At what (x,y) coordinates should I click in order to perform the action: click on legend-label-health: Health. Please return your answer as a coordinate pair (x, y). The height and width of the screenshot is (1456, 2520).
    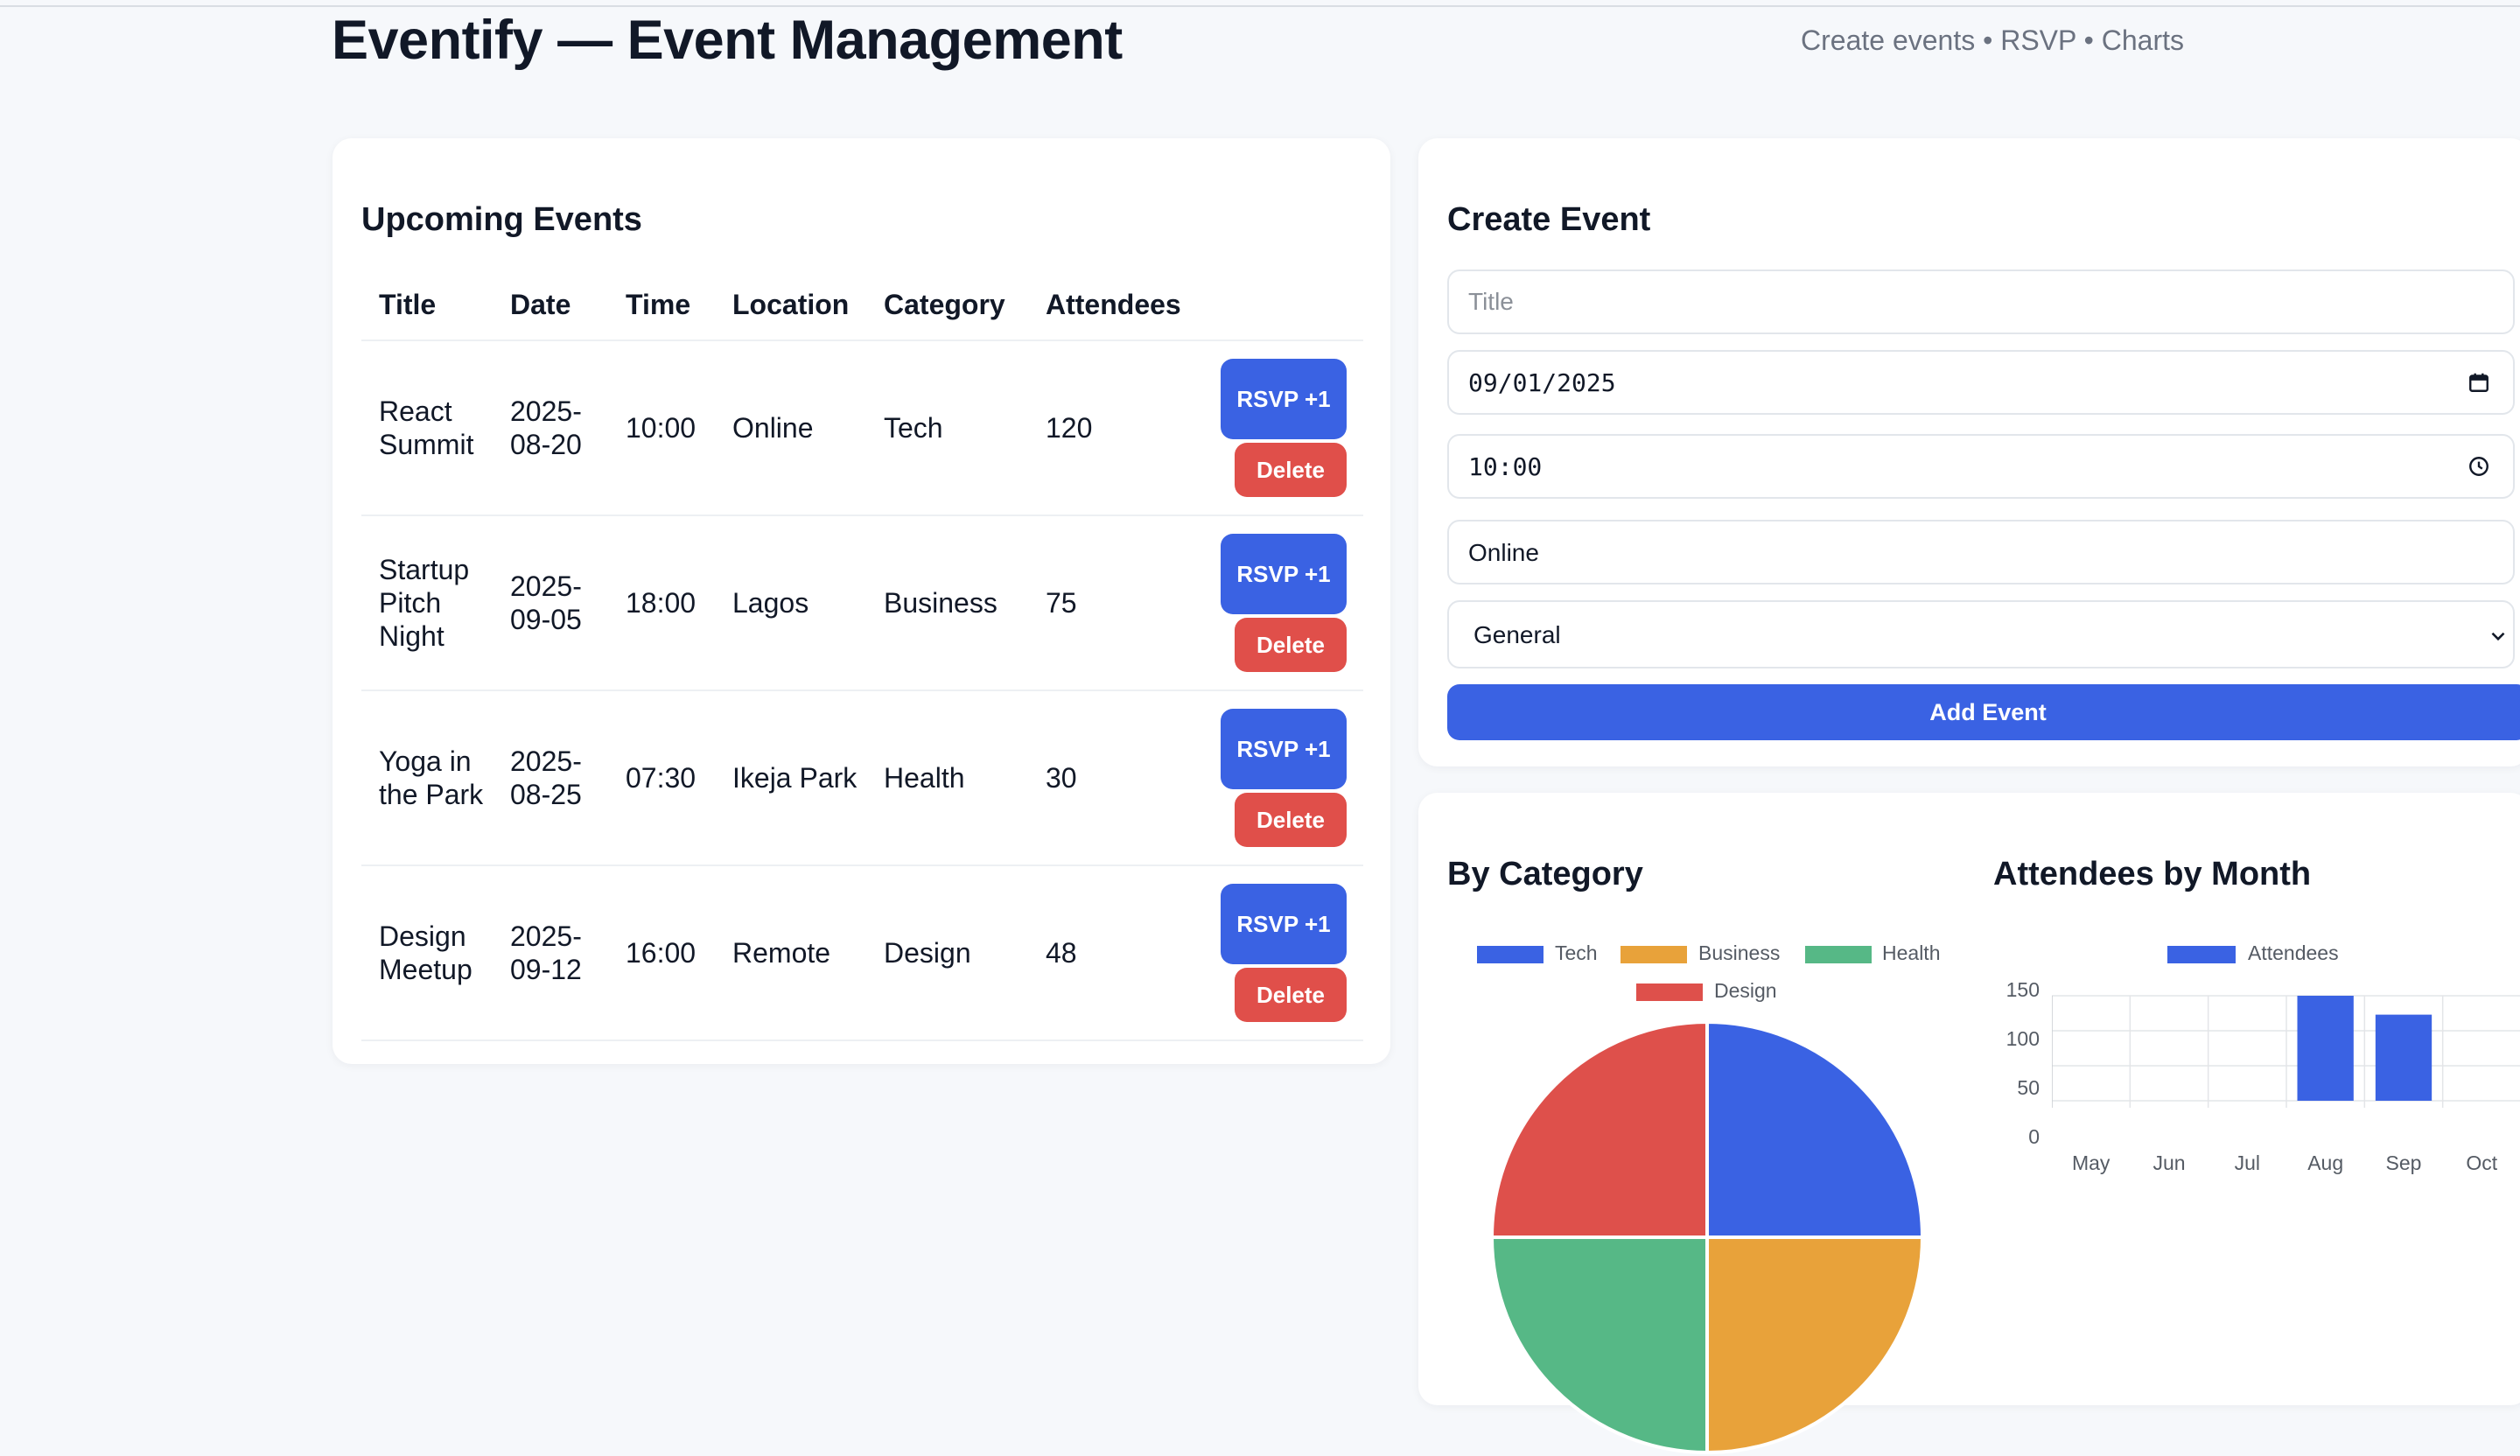
    Looking at the image, I should click on (1911, 953).